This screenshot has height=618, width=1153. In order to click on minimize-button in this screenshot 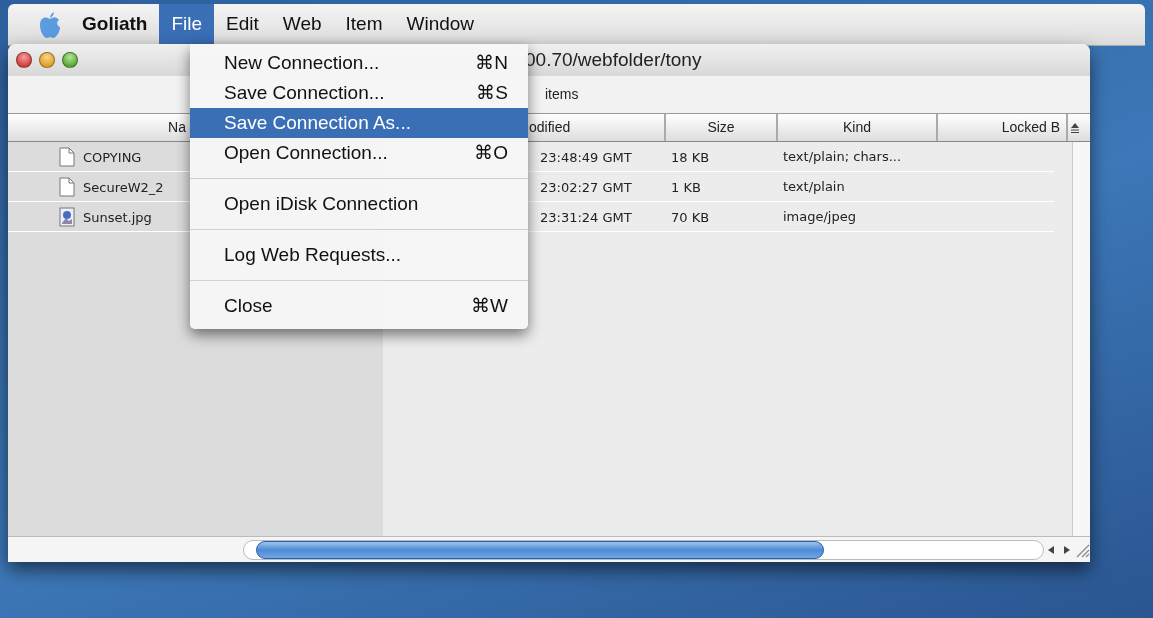, I will do `click(47, 60)`.